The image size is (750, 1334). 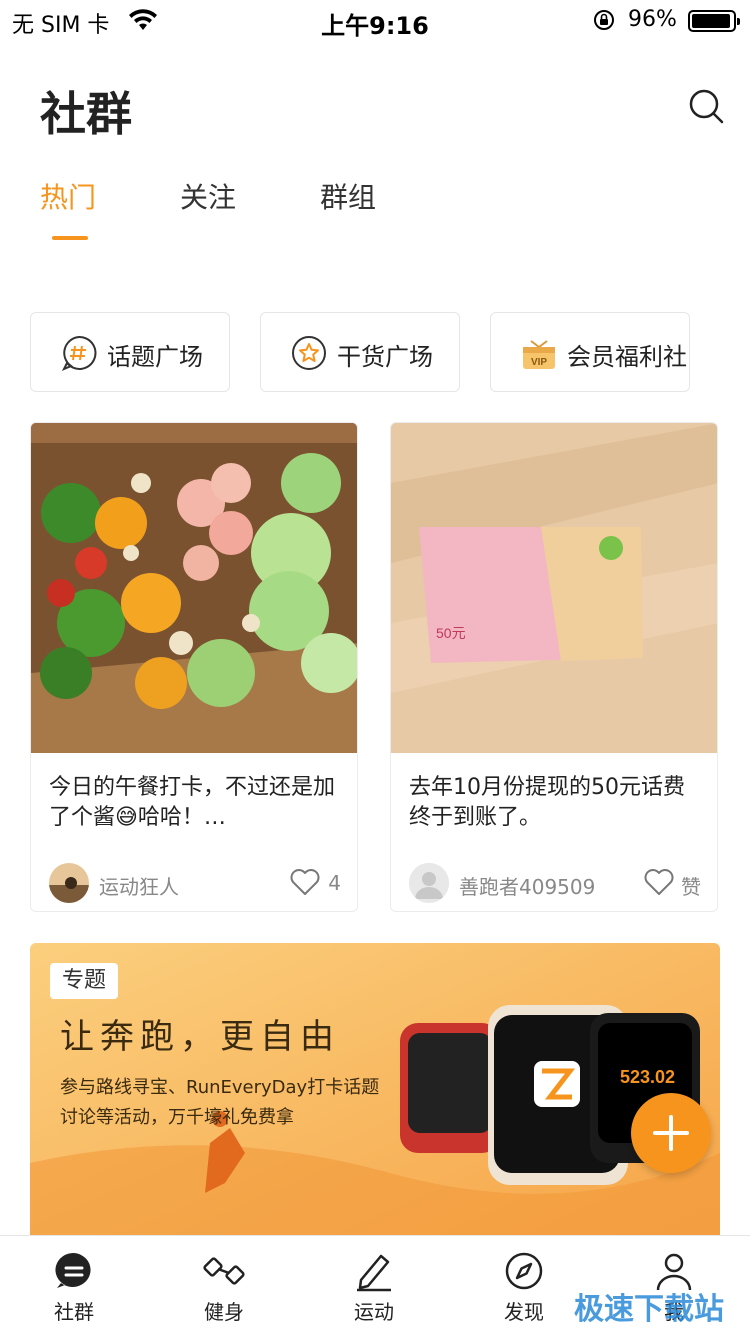 I want to click on quick-link-label: 话题广场, so click(x=155, y=357).